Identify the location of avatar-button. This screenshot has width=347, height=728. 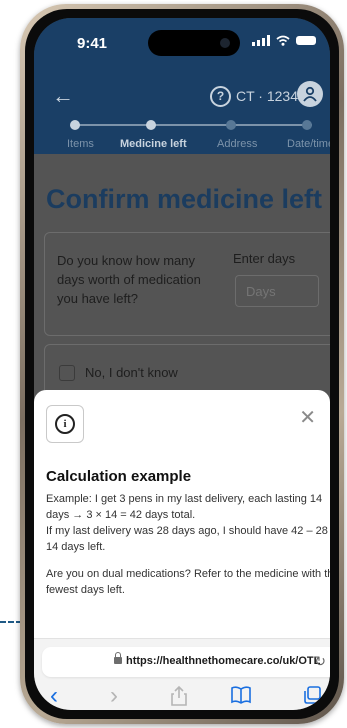
(310, 94).